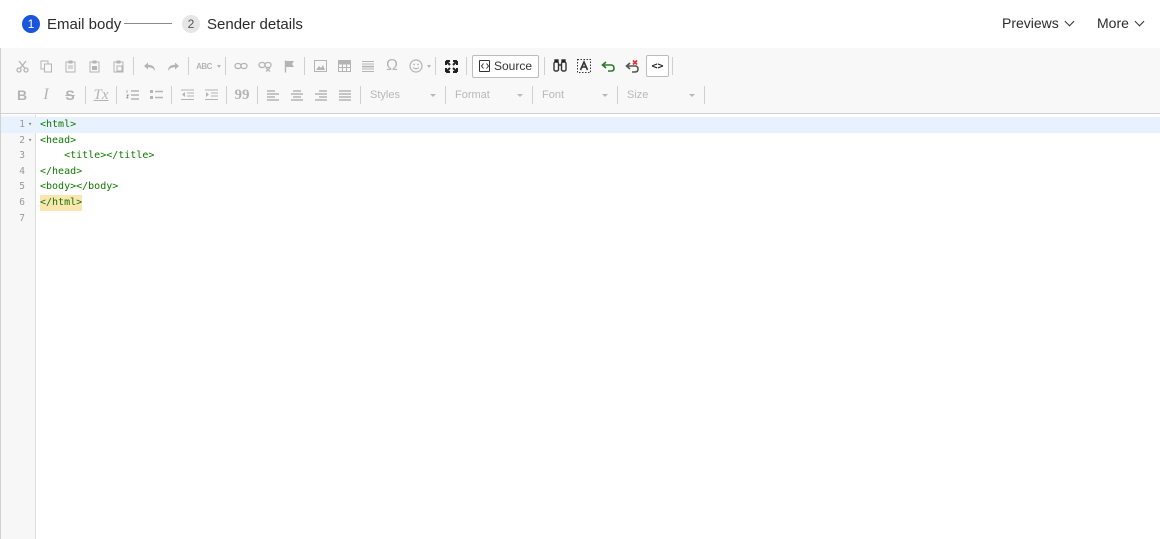 This screenshot has height=539, width=1160. Describe the element at coordinates (560, 66) in the screenshot. I see `find-icon` at that location.